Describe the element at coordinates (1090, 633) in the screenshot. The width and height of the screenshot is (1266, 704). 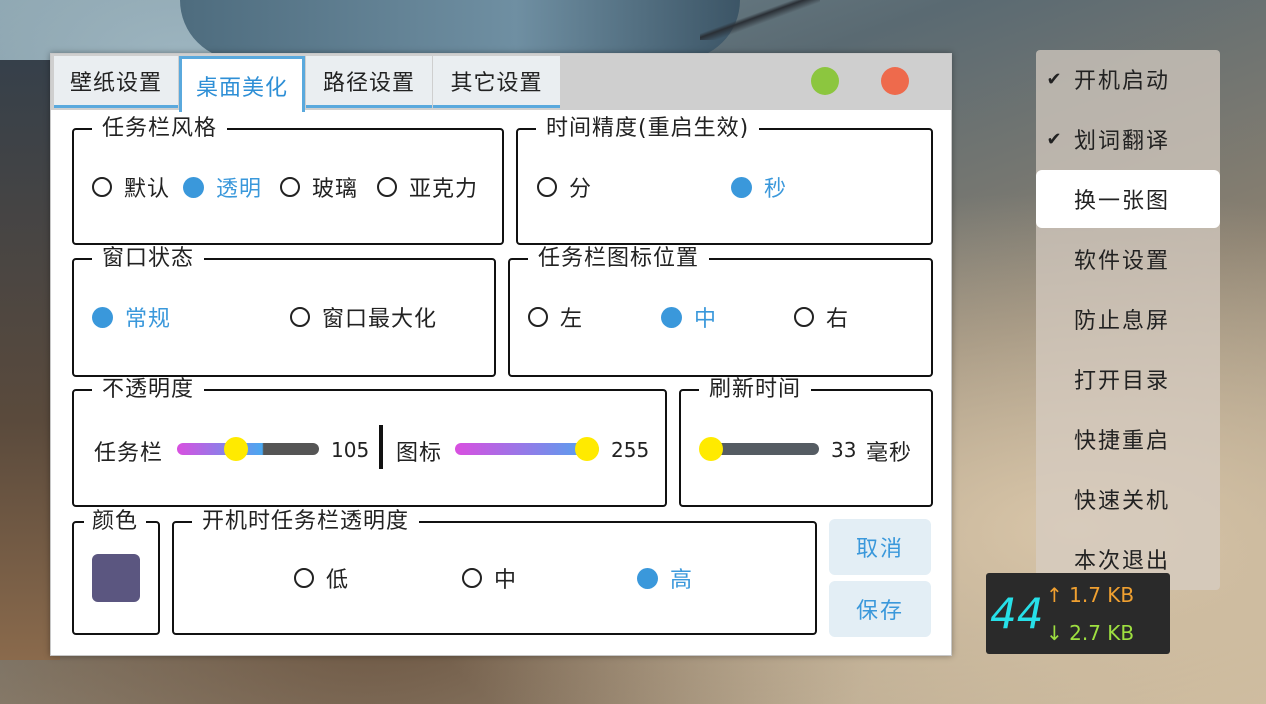
I see `download-speed: ↓ 2.7 KB` at that location.